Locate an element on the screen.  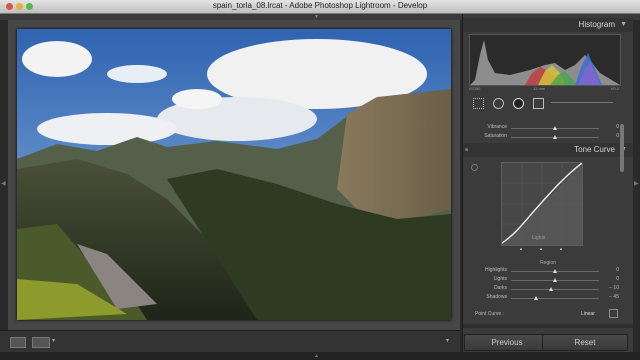
collapse-triangle-icon: ▼ is located at coordinates (623, 24).